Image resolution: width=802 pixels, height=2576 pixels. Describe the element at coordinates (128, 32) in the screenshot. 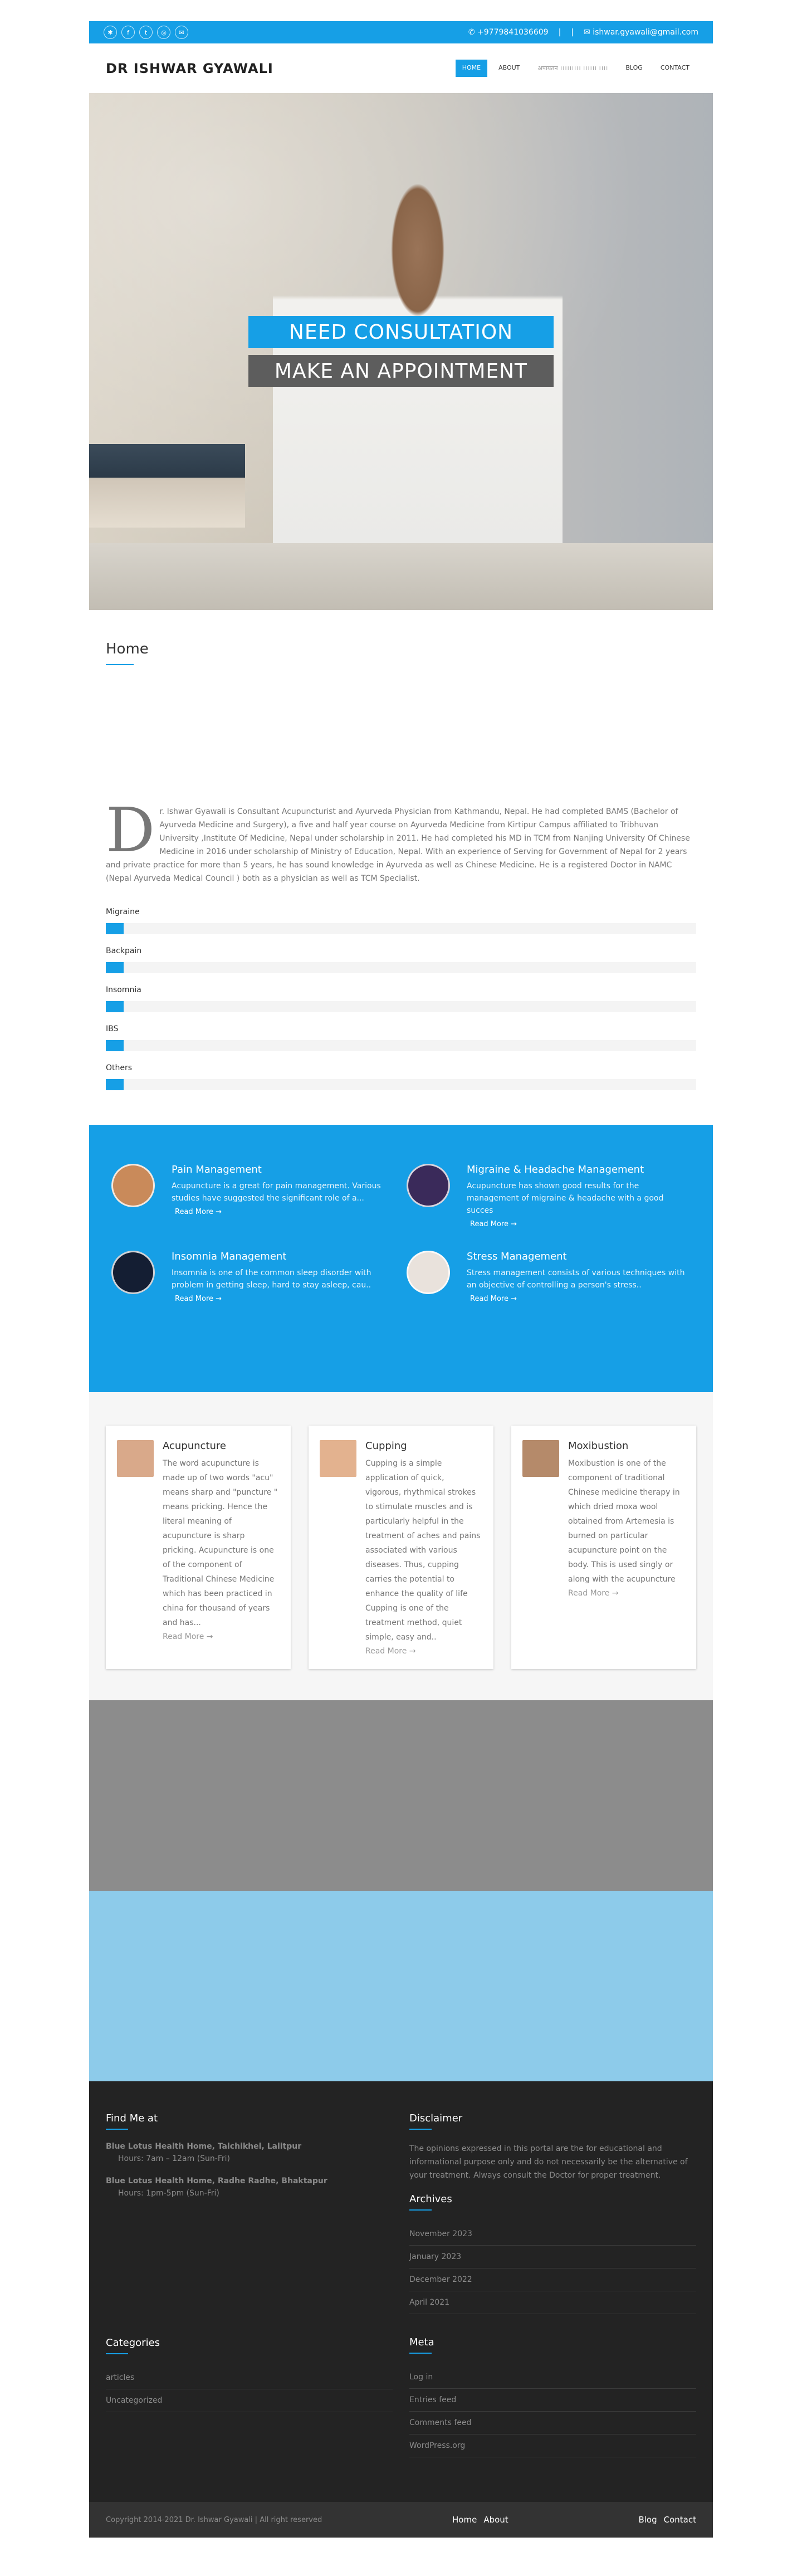

I see `facebook-icon: f` at that location.